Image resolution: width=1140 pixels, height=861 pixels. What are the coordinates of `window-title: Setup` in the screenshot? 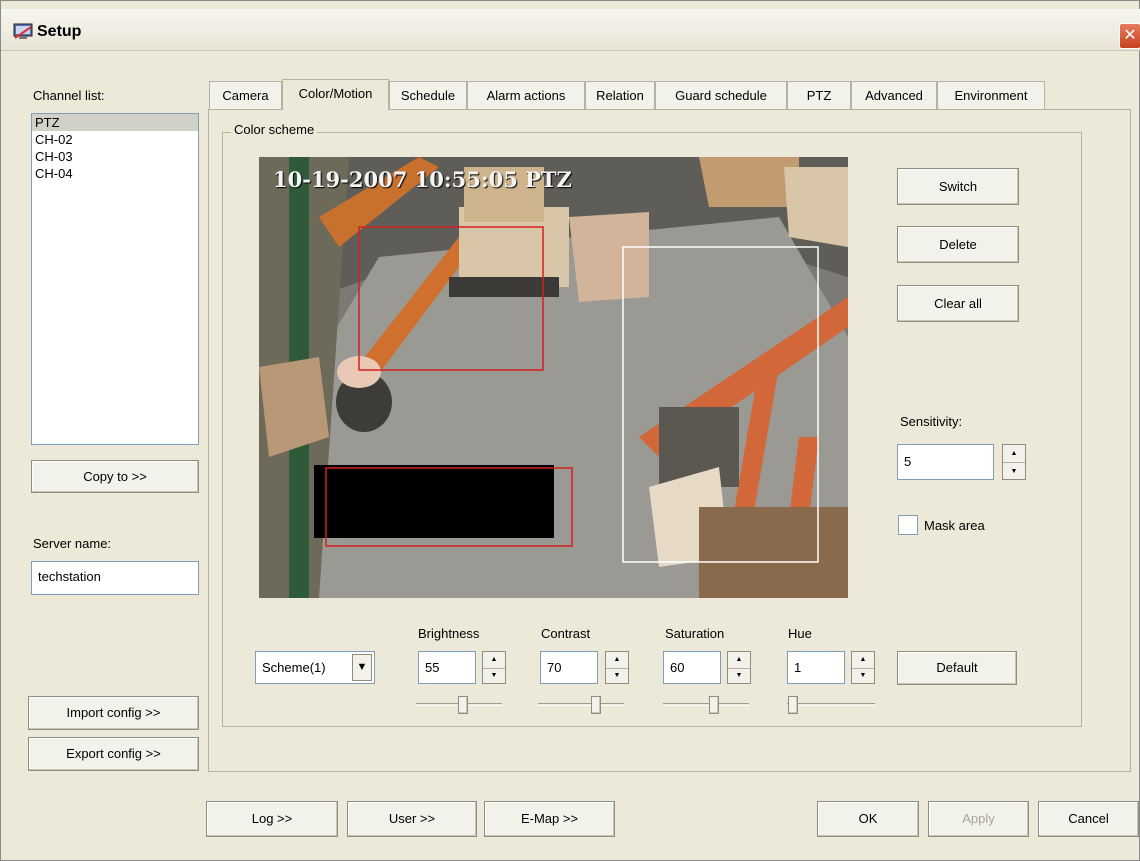 It's located at (59, 31).